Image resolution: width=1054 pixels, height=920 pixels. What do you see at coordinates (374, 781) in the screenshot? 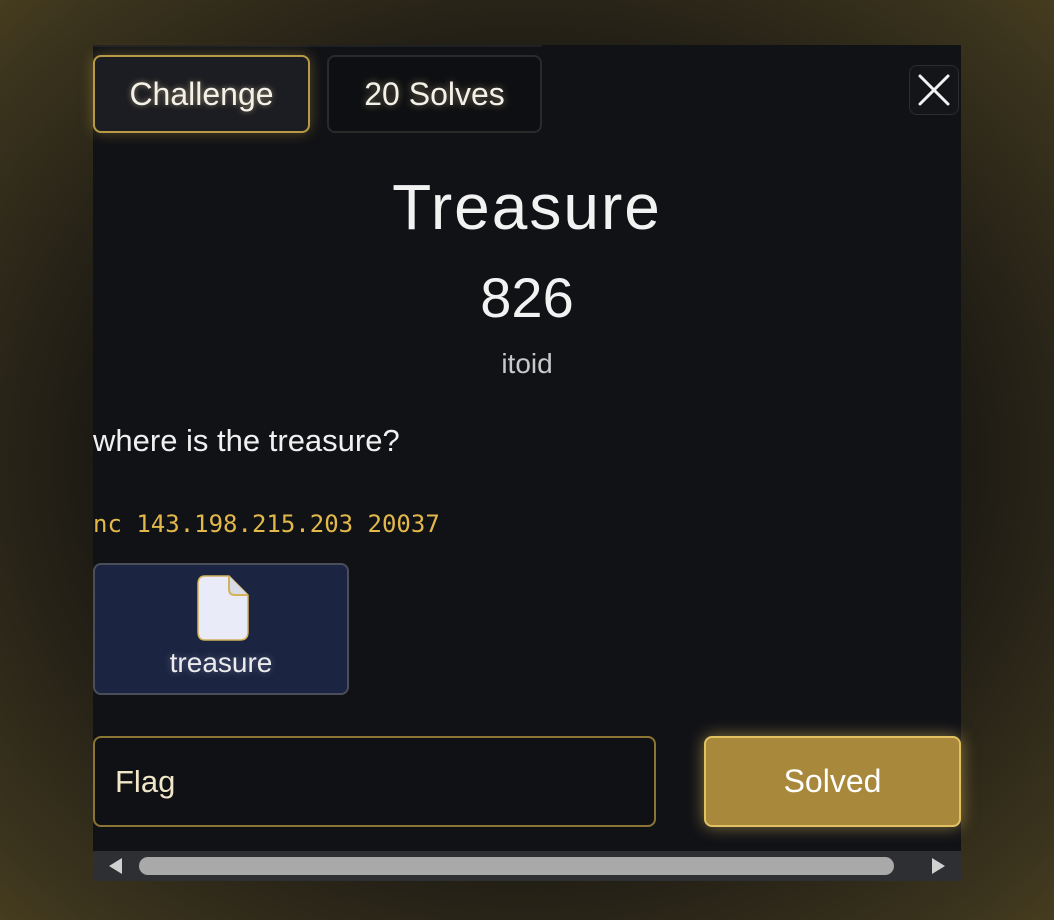
I see `flag-input` at bounding box center [374, 781].